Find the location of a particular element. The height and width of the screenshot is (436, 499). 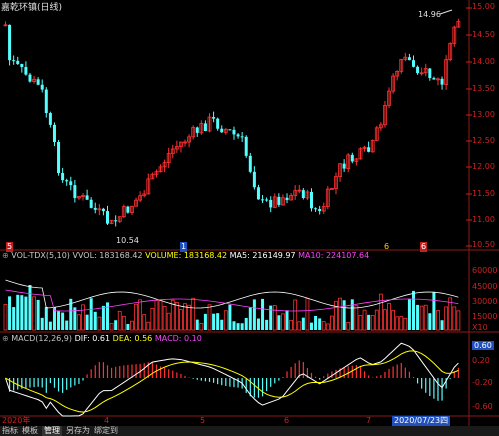

macd-indicator-name: MACD(12,26,9) is located at coordinates (41, 338).